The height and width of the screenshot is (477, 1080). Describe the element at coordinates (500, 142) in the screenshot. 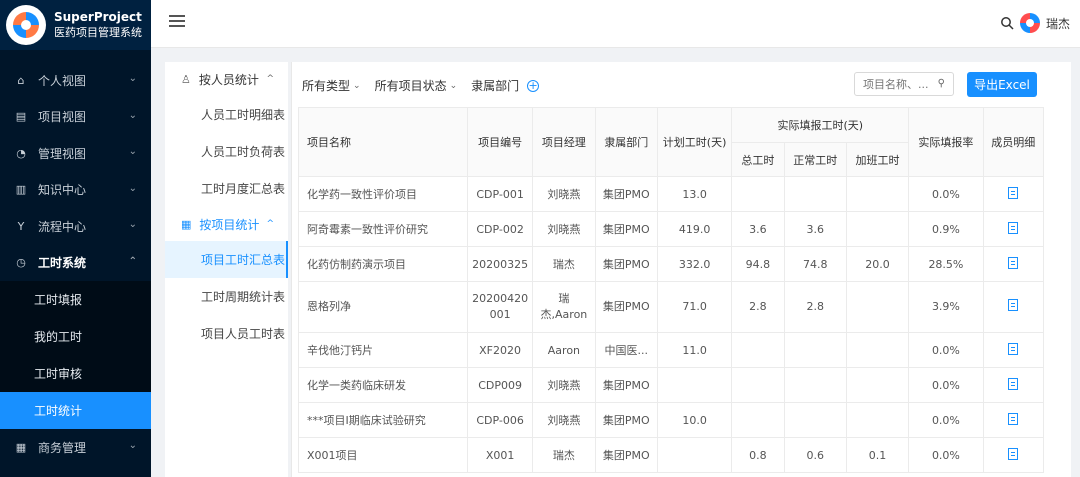

I see `col-project-code: 项目编号` at that location.